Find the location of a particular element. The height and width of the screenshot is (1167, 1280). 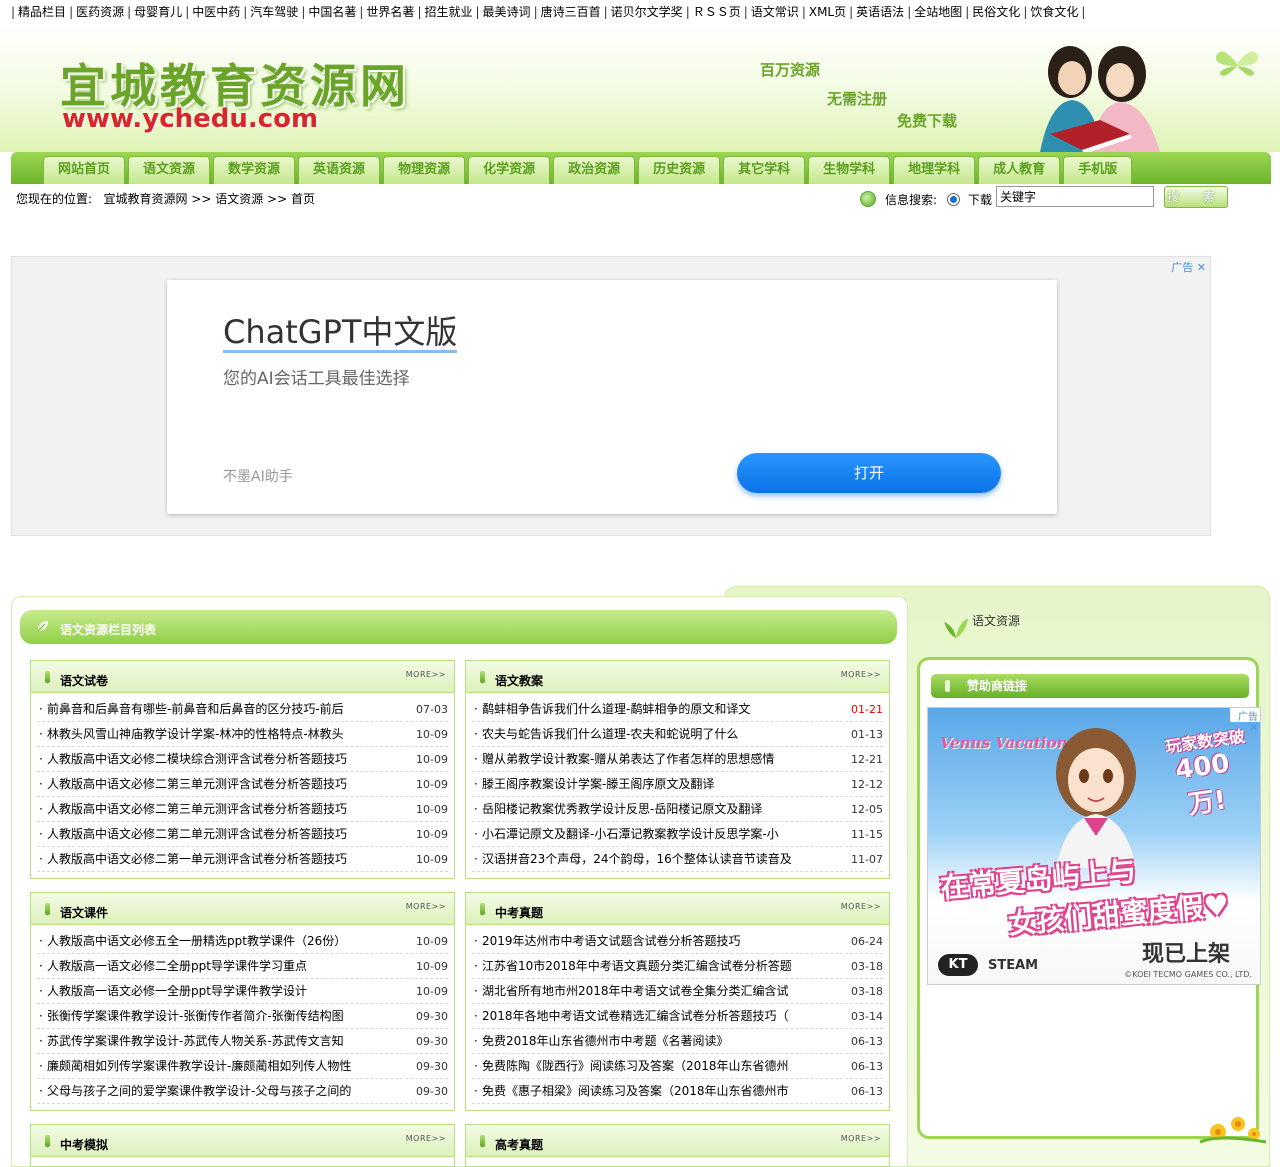

category-title: 语文试卷 is located at coordinates (84, 680).